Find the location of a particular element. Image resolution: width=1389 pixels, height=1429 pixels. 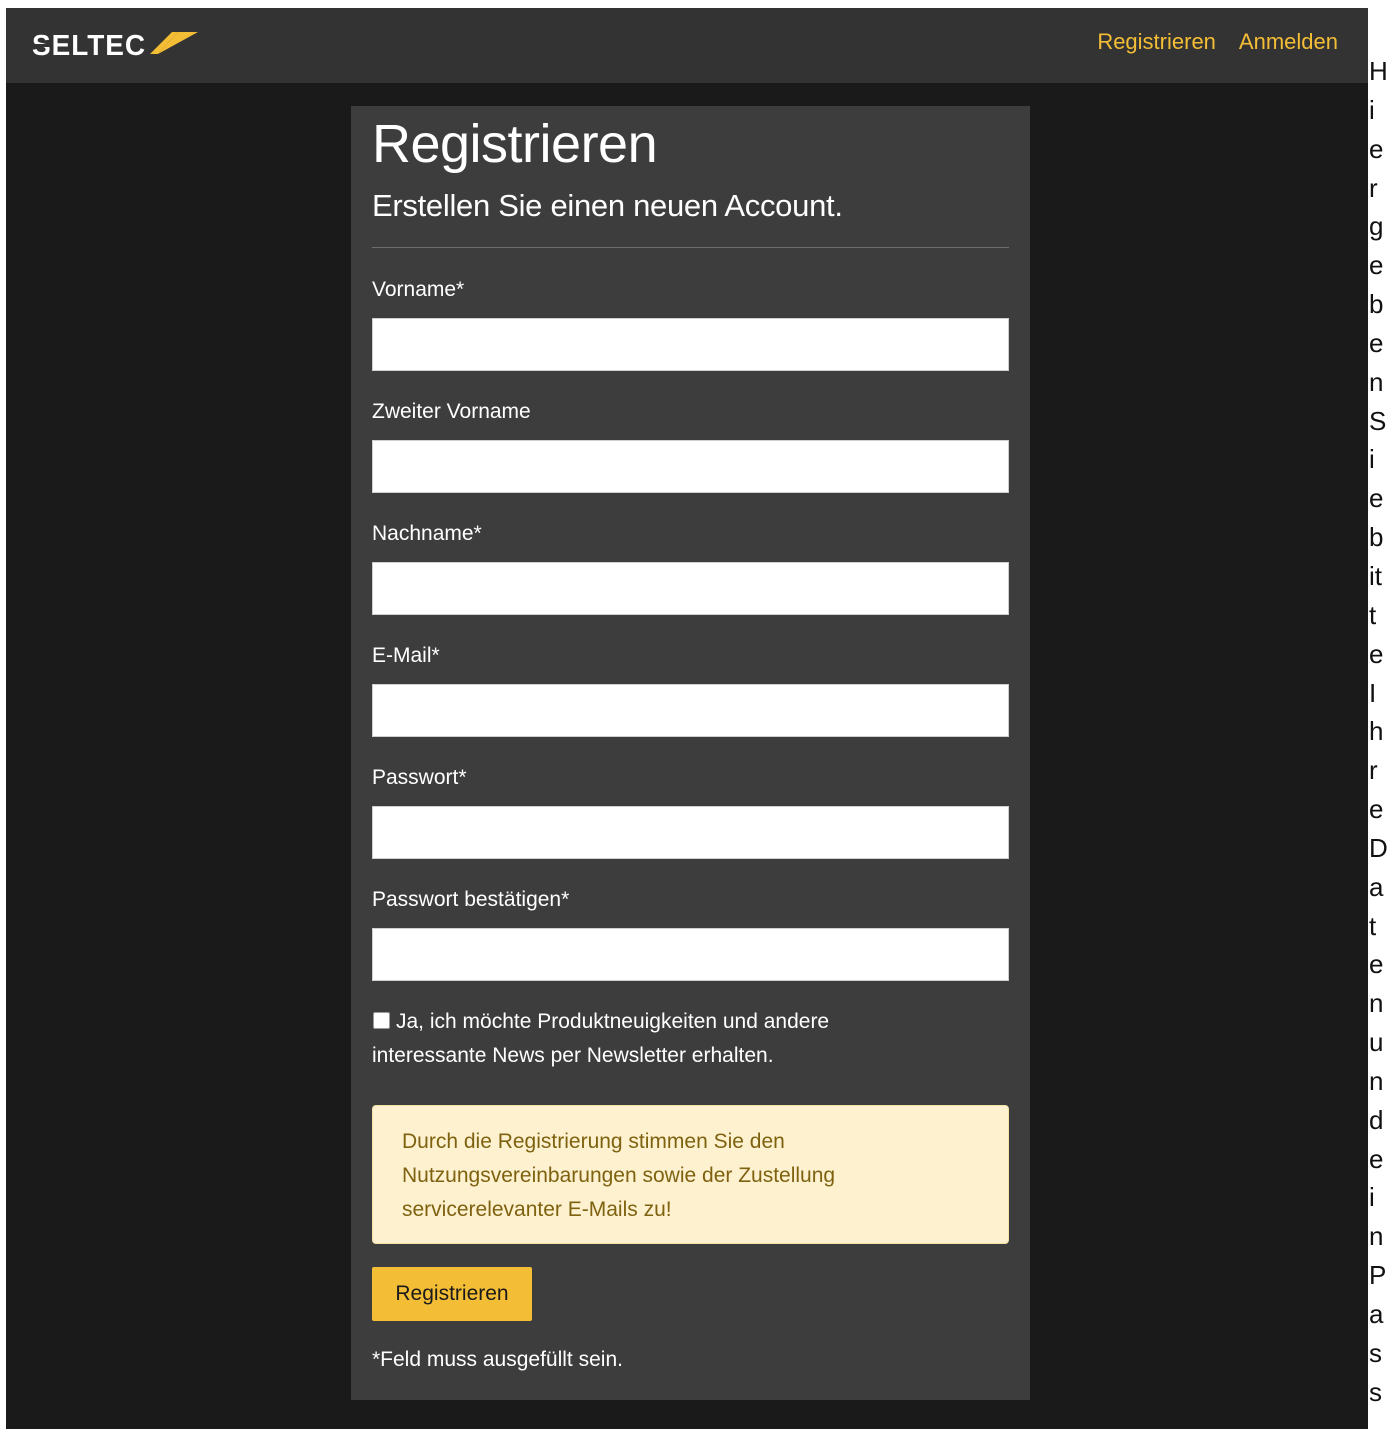

nav-login-link: Anmelden is located at coordinates (1288, 42).